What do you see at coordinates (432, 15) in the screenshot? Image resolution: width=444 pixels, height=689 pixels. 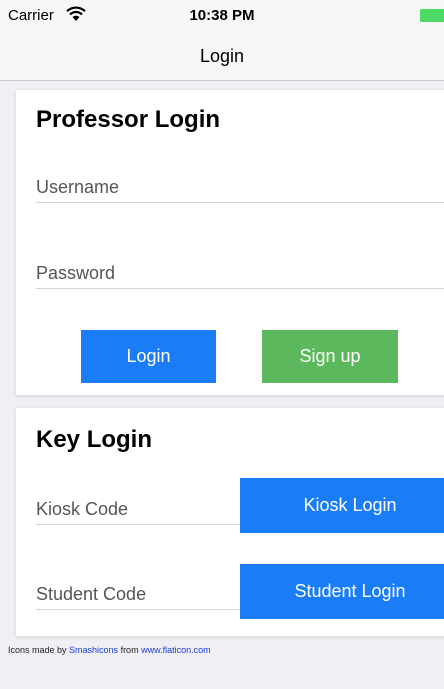 I see `battery-icon` at bounding box center [432, 15].